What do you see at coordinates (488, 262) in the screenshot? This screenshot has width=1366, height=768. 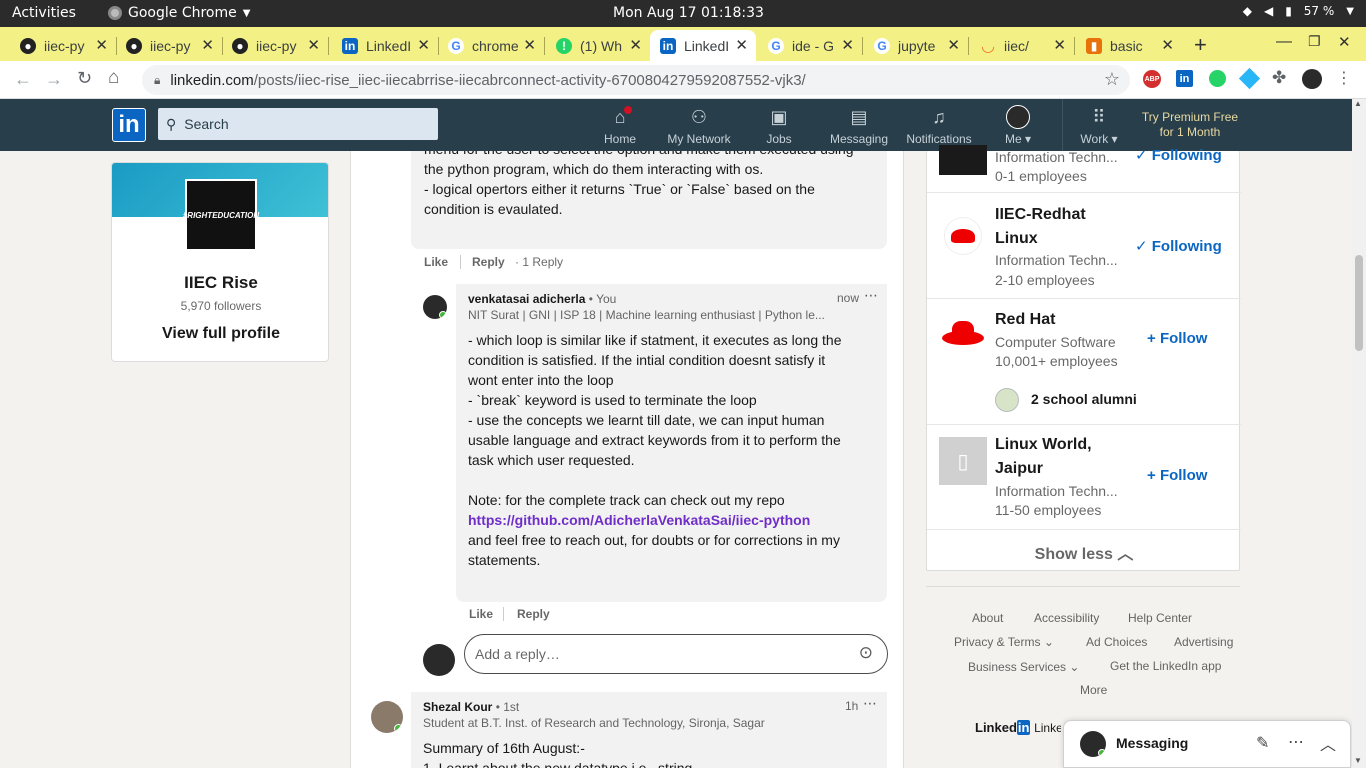 I see `reply-button: Reply` at bounding box center [488, 262].